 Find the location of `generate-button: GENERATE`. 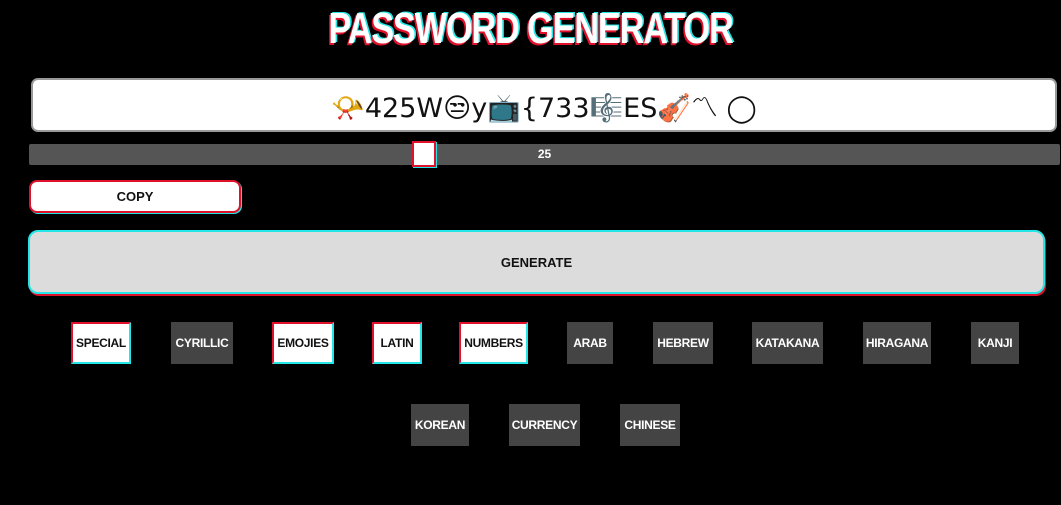

generate-button: GENERATE is located at coordinates (536, 262).